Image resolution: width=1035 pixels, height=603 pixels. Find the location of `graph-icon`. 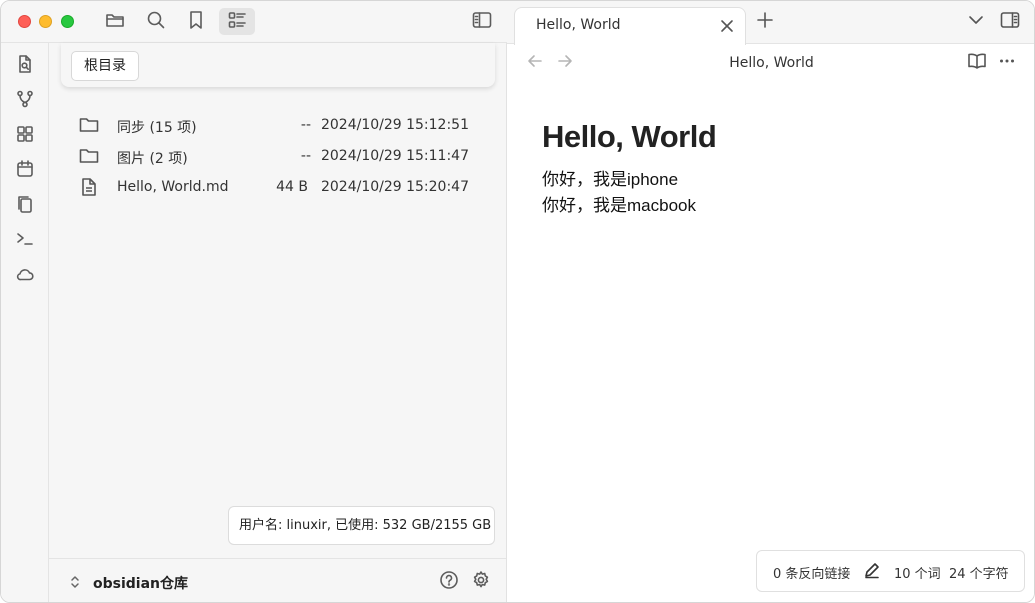

graph-icon is located at coordinates (25, 101).